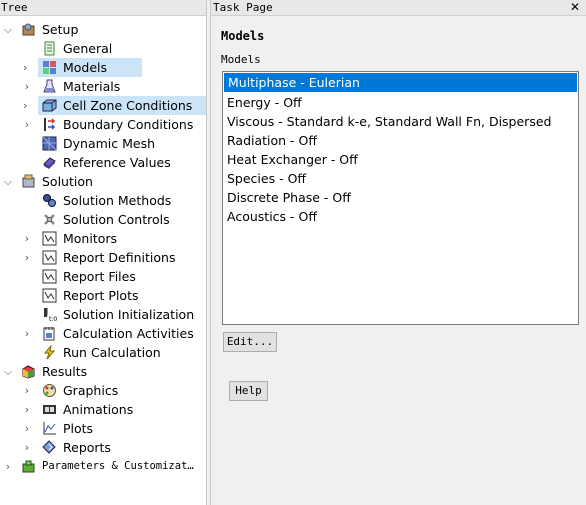 This screenshot has width=586, height=505. I want to click on tree-item-report-files: Report Files, so click(103, 276).